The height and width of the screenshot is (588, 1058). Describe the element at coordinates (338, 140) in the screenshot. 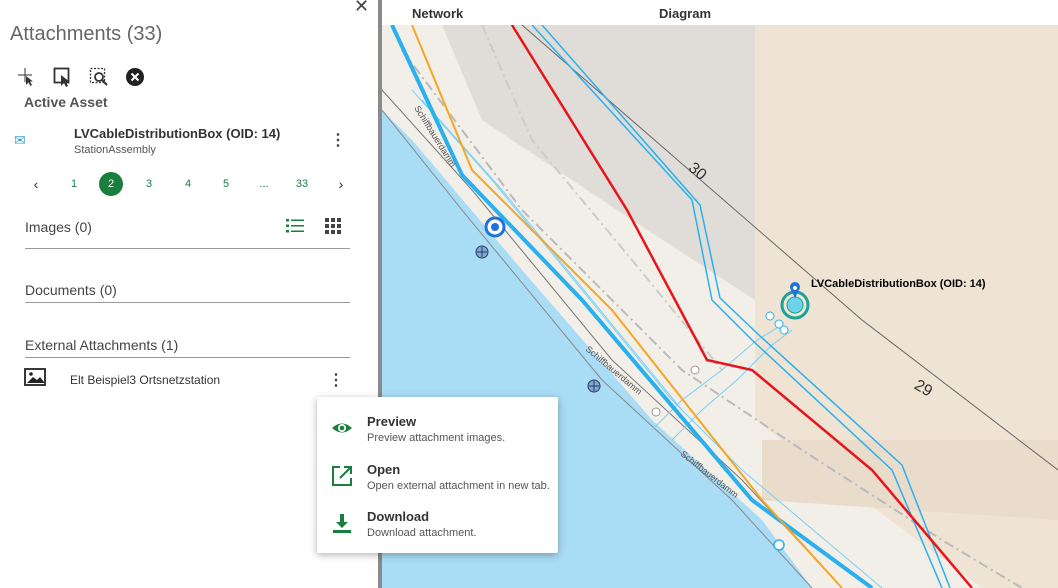

I see `asset-more-button: ⋮` at that location.